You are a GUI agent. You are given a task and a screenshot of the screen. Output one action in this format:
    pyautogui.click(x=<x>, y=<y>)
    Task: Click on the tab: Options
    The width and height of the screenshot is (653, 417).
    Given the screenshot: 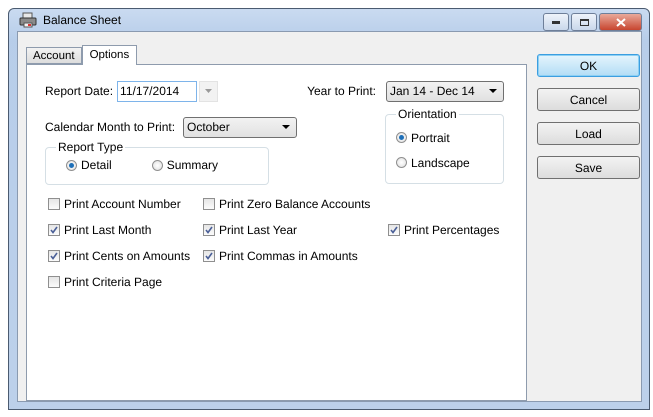 What is the action you would take?
    pyautogui.click(x=110, y=55)
    